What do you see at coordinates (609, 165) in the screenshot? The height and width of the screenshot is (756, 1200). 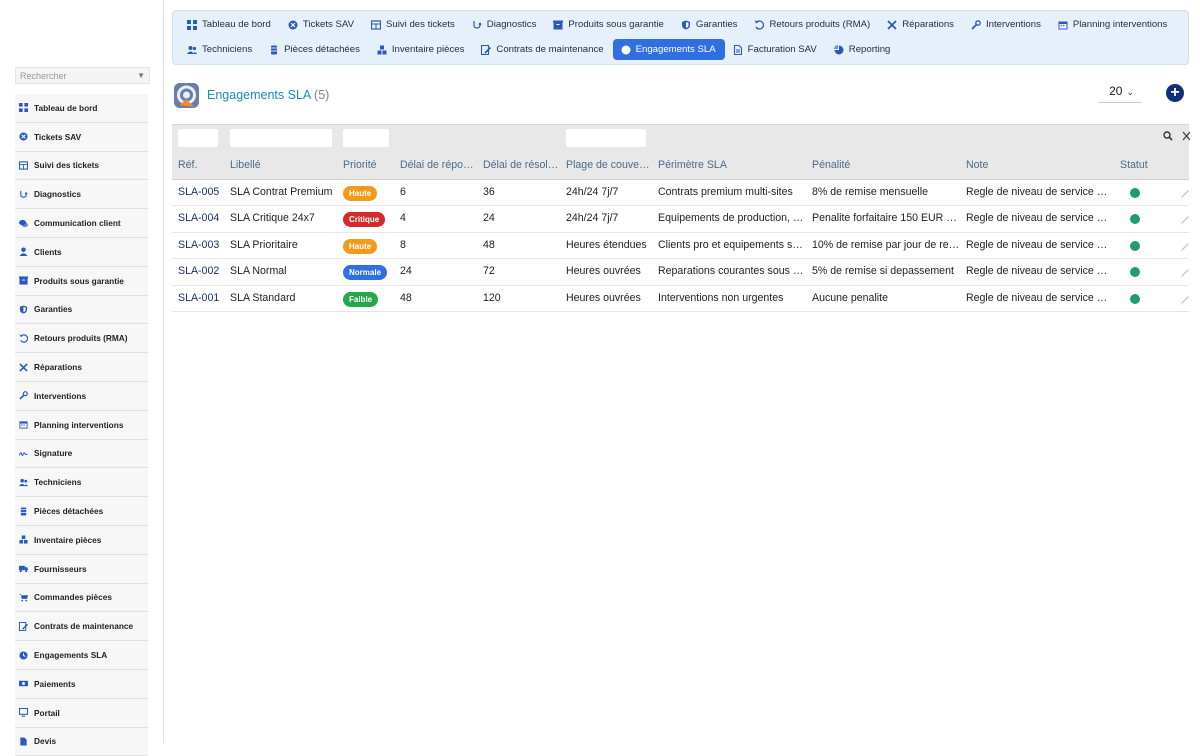 I see `column-header-coverage: Plage de couverture` at bounding box center [609, 165].